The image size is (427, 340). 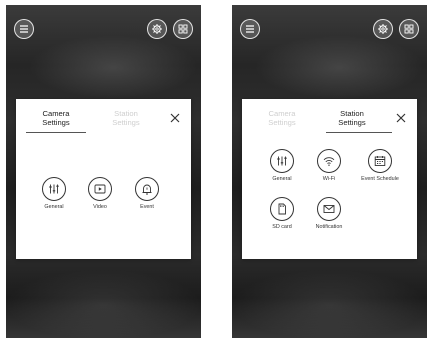 I want to click on bell-icon, so click(x=147, y=189).